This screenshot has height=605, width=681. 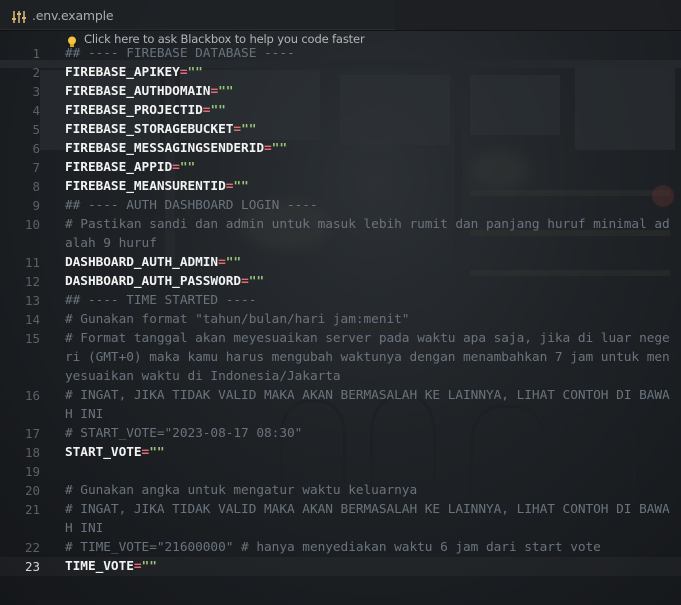 I want to click on code-line: 4 FIREBASE_PROJECTID="", so click(x=340, y=110).